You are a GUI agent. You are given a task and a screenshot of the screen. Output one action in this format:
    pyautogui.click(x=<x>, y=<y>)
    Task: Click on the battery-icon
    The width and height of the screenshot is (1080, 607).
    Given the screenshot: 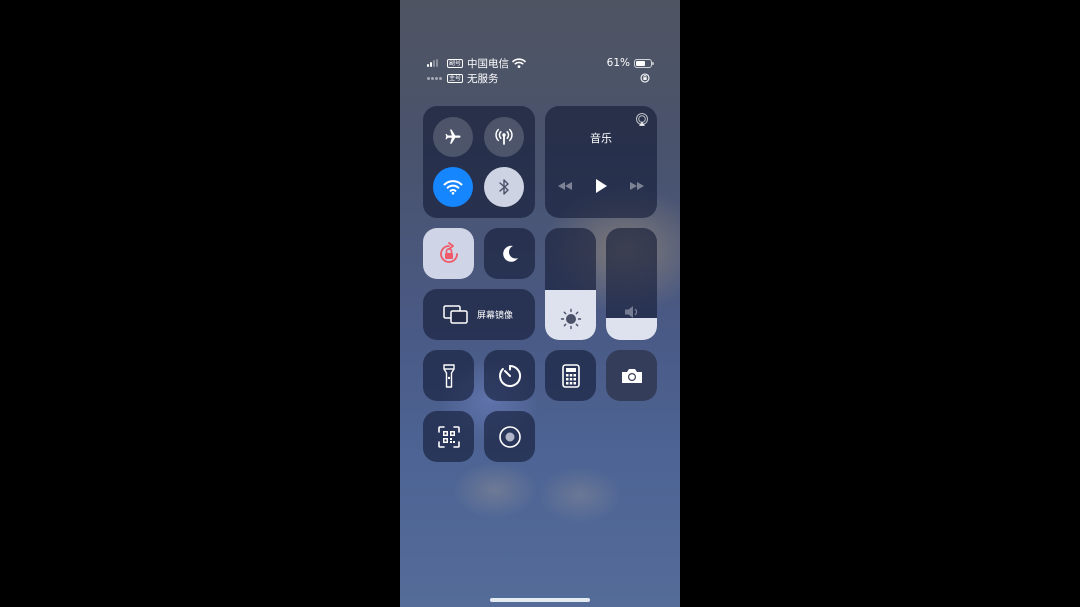 What is the action you would take?
    pyautogui.click(x=644, y=63)
    